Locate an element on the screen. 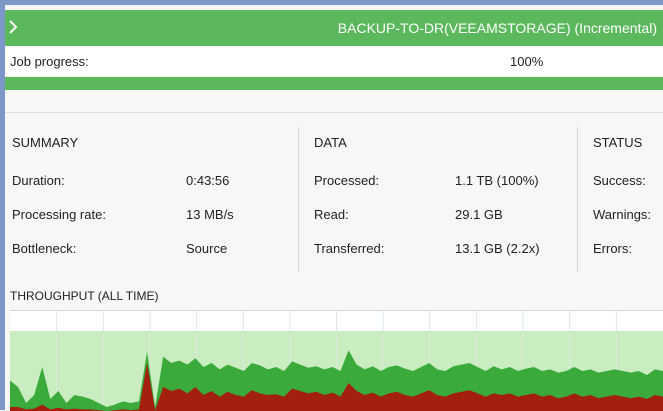 Image resolution: width=663 pixels, height=411 pixels. summary-value-bottleneck: Source is located at coordinates (207, 248).